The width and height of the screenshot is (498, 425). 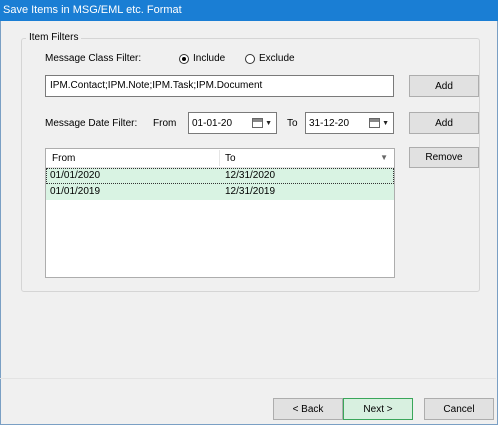 I want to click on row-to-cell: 12/31/2020, so click(x=250, y=175).